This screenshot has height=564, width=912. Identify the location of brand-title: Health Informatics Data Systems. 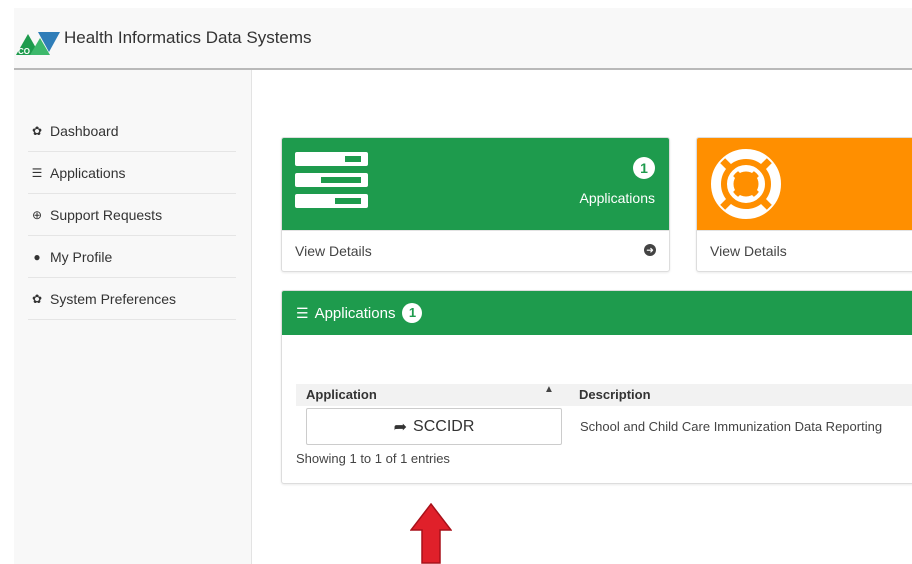
(188, 38).